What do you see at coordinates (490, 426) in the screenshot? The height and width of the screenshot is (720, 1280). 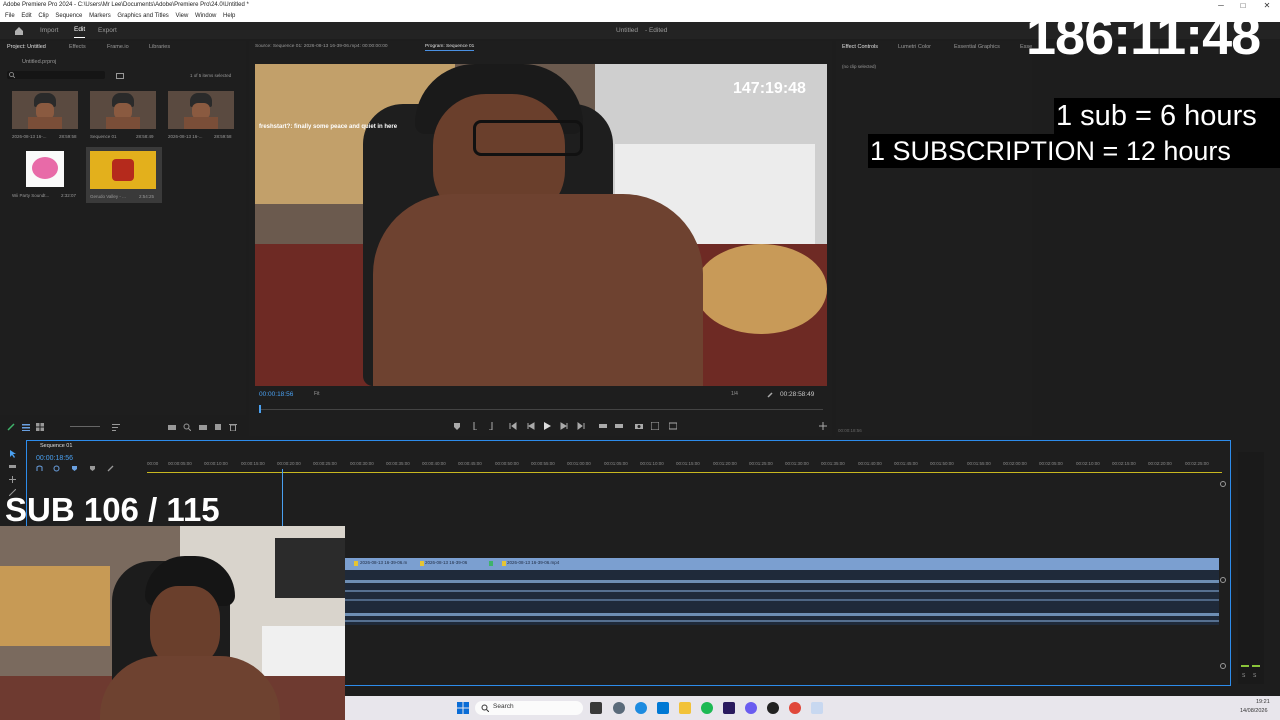 I see `mark-out-icon` at bounding box center [490, 426].